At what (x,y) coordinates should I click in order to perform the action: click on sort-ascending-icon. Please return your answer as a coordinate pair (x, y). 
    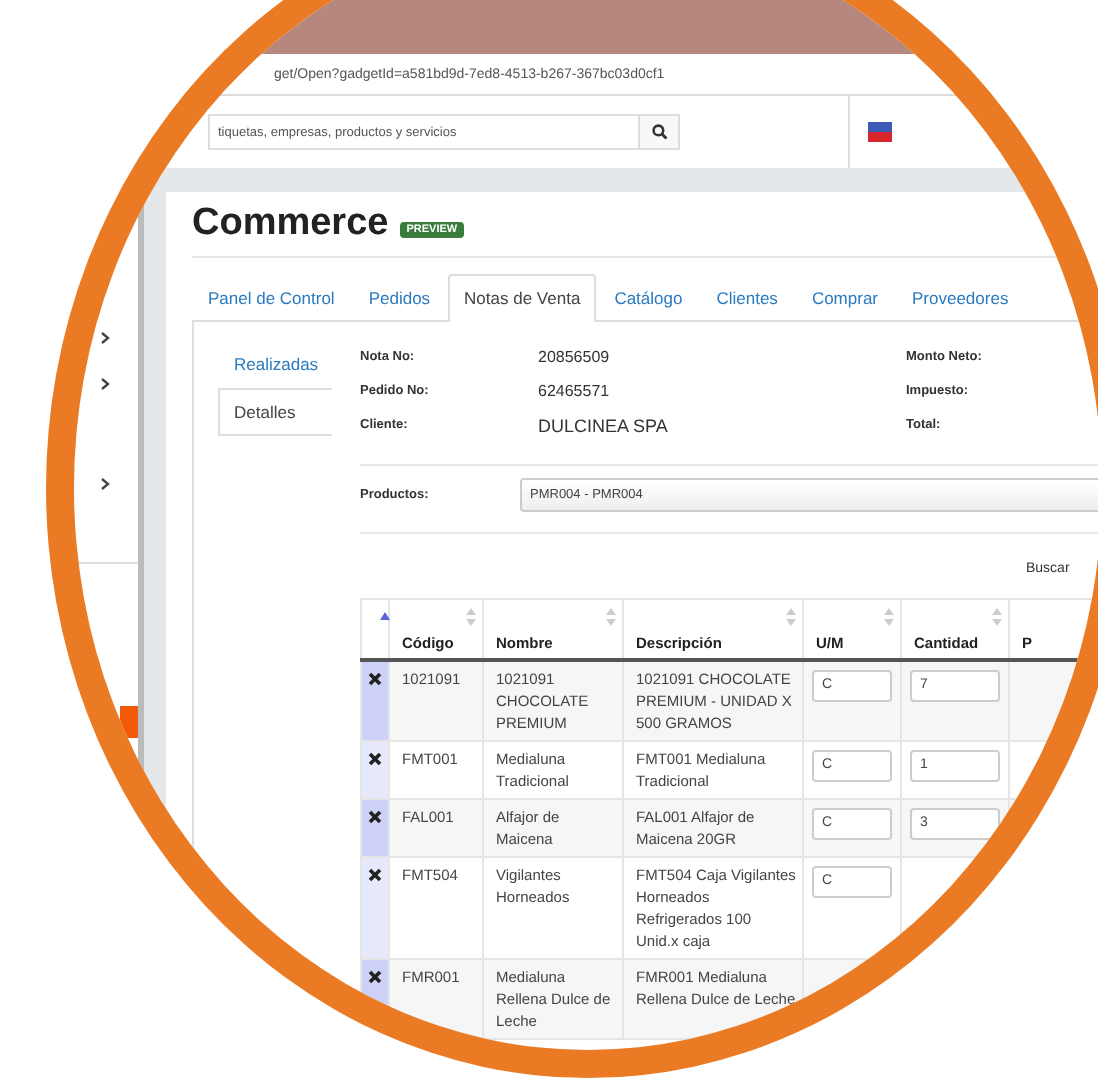
    Looking at the image, I should click on (385, 616).